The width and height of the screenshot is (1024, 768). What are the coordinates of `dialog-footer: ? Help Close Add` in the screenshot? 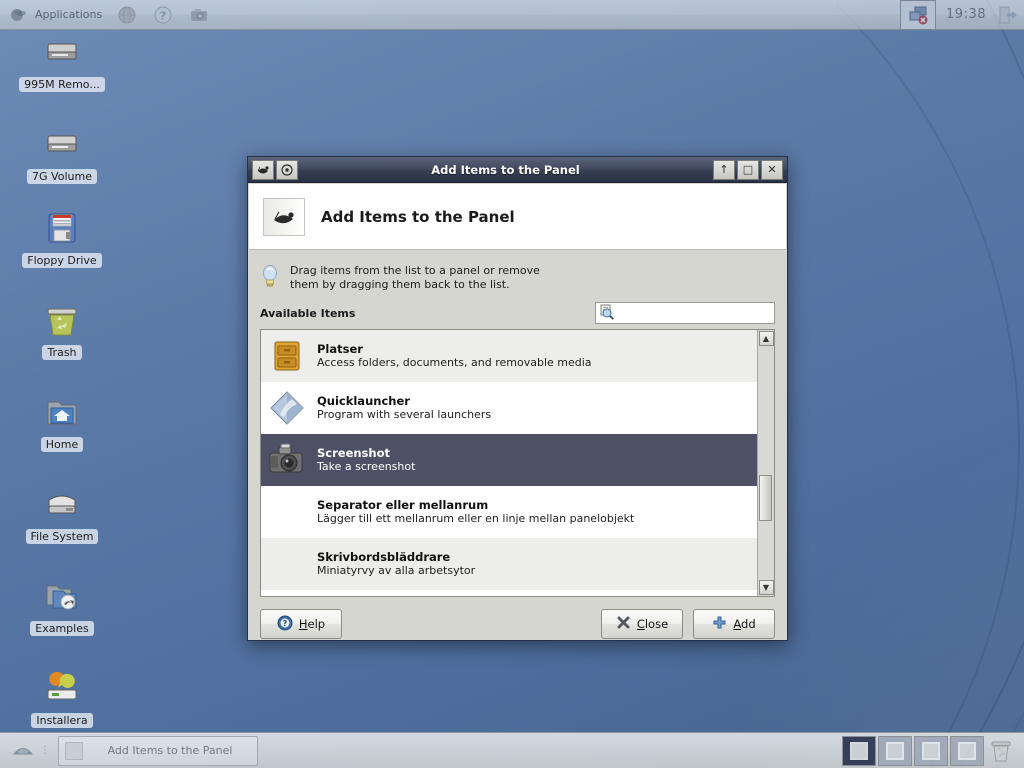 It's located at (517, 624).